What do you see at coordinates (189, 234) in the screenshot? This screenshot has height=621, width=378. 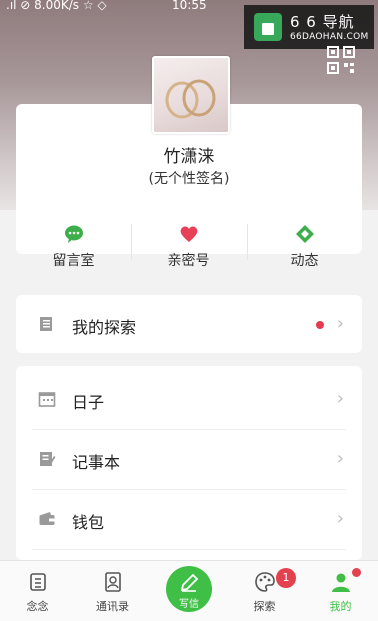 I see `heart-icon` at bounding box center [189, 234].